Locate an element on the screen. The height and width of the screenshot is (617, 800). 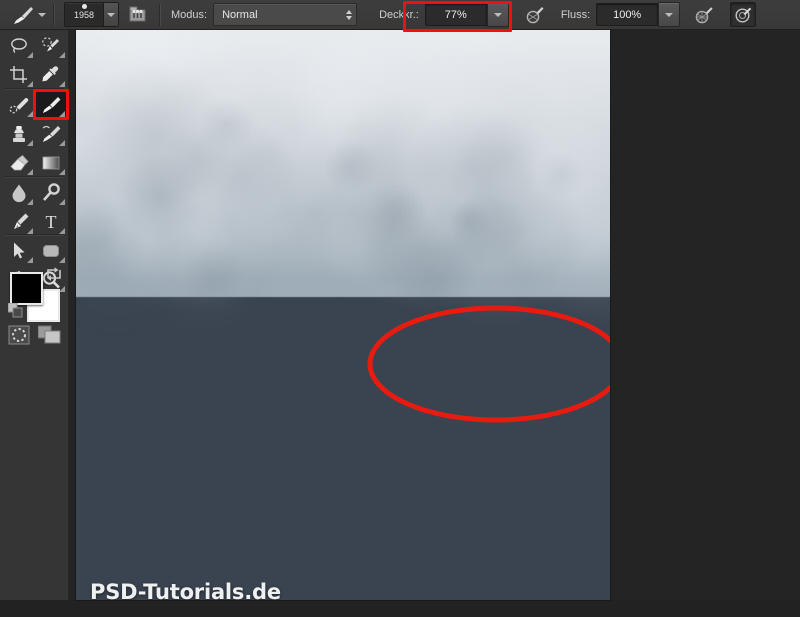
crop-icon is located at coordinates (18, 74).